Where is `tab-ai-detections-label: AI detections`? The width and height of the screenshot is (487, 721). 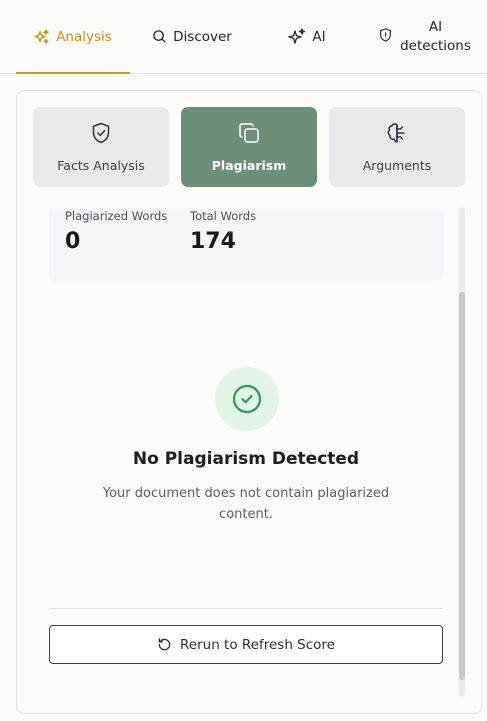
tab-ai-detections-label: AI detections is located at coordinates (435, 37).